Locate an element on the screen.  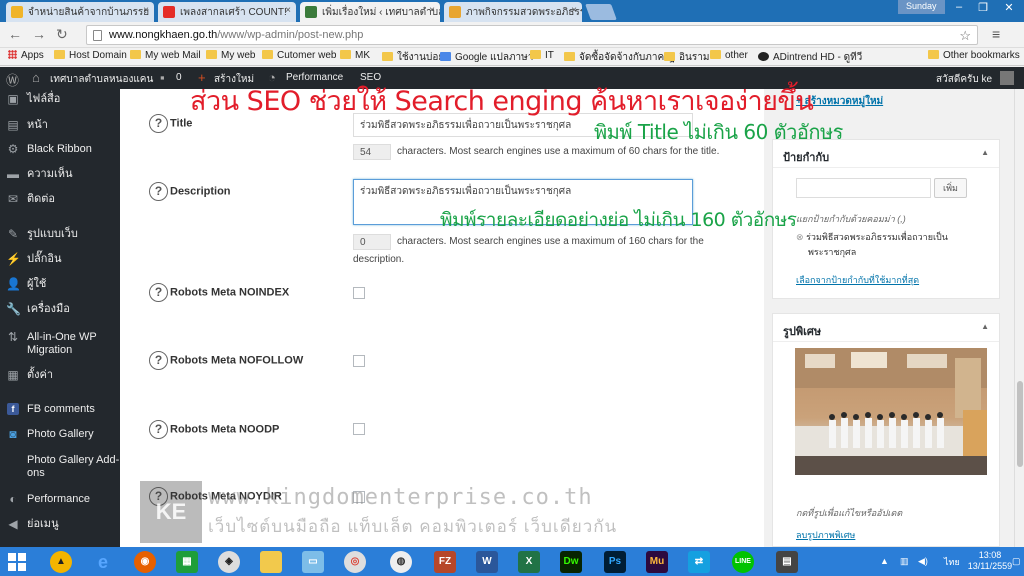
remove-featured-image-link: ลบรูปภาพพิเศษ is located at coordinates (825, 535).